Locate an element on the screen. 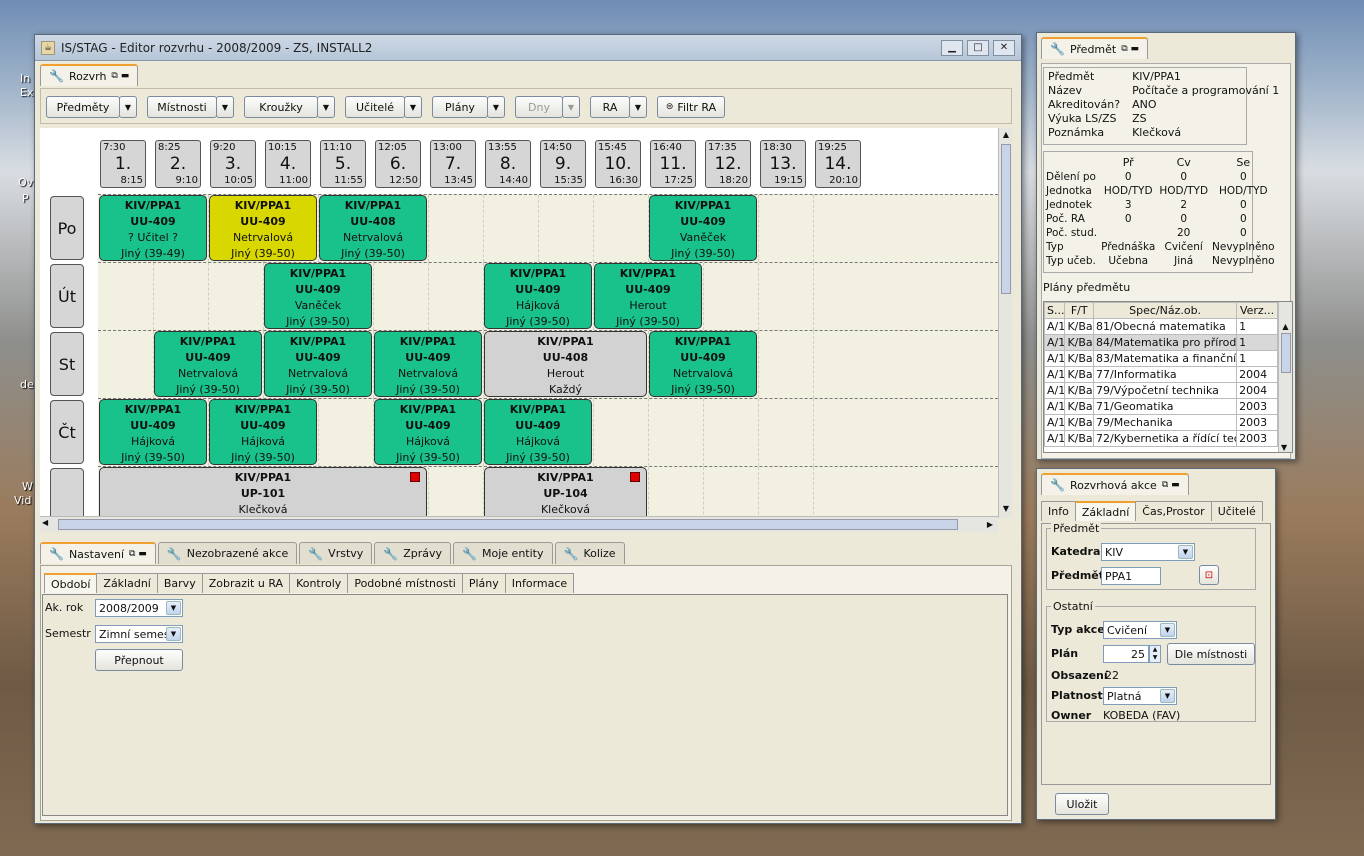 This screenshot has width=1364, height=856. ra-button: RA is located at coordinates (610, 107).